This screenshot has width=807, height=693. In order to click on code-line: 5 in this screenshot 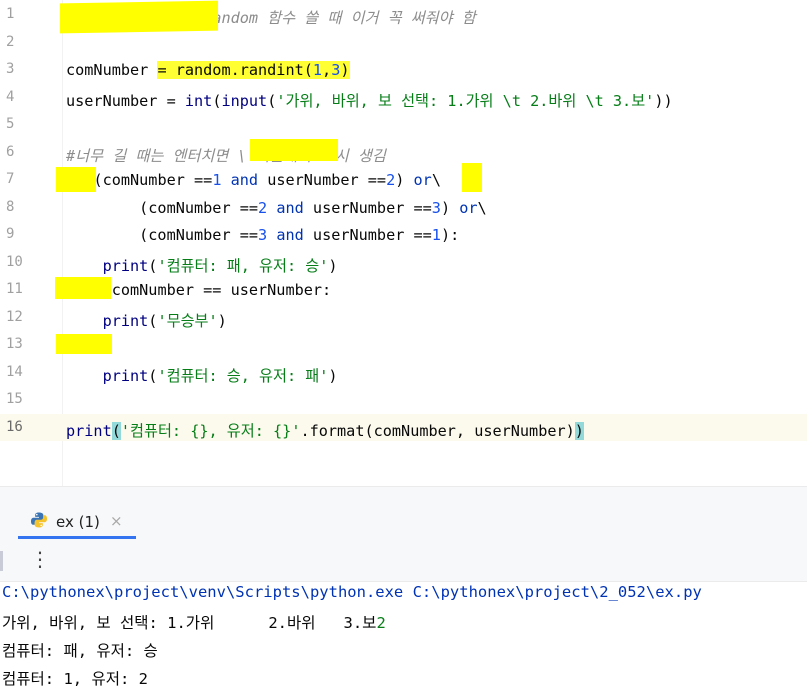, I will do `click(403, 124)`.